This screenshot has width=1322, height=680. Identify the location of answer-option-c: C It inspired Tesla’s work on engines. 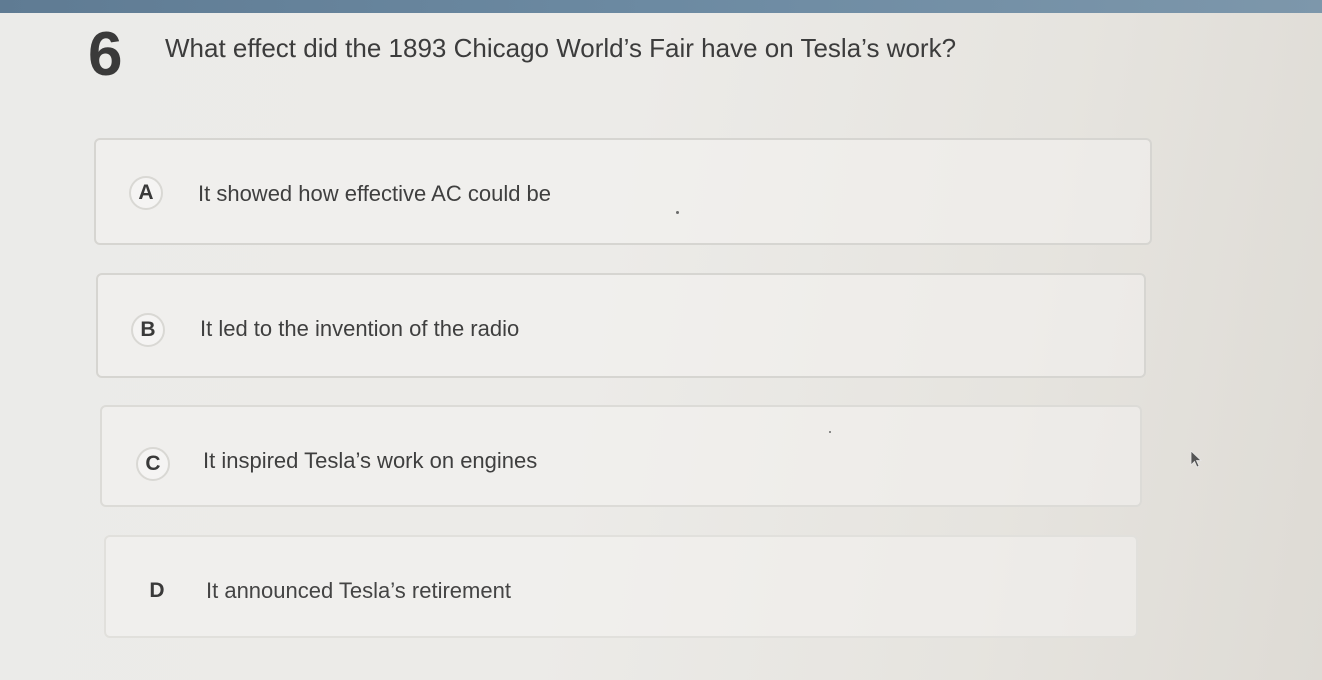
(621, 456).